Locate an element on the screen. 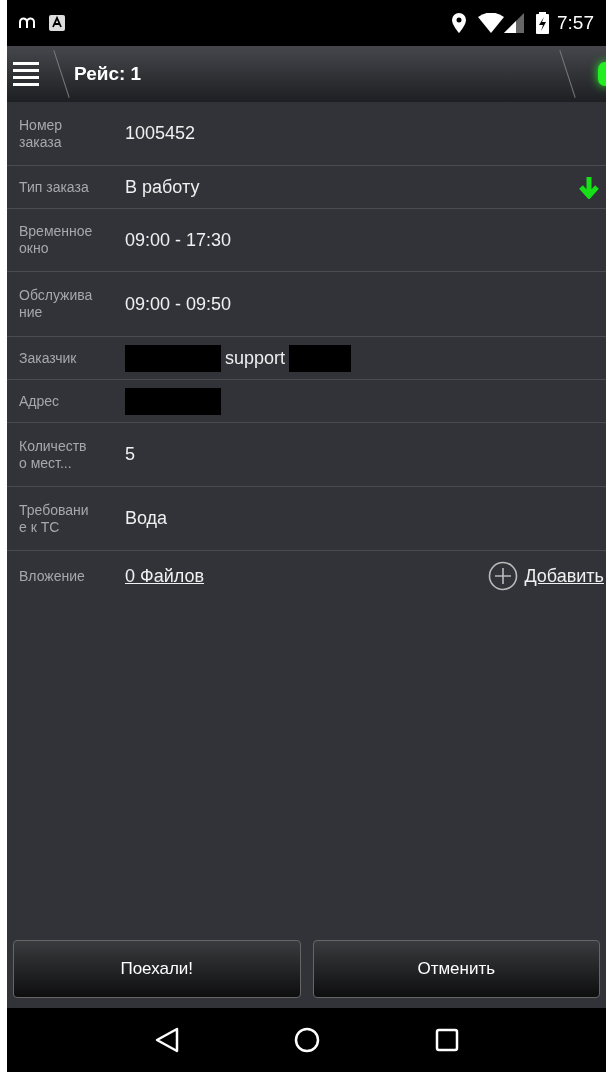  recents-icon is located at coordinates (446, 1040).